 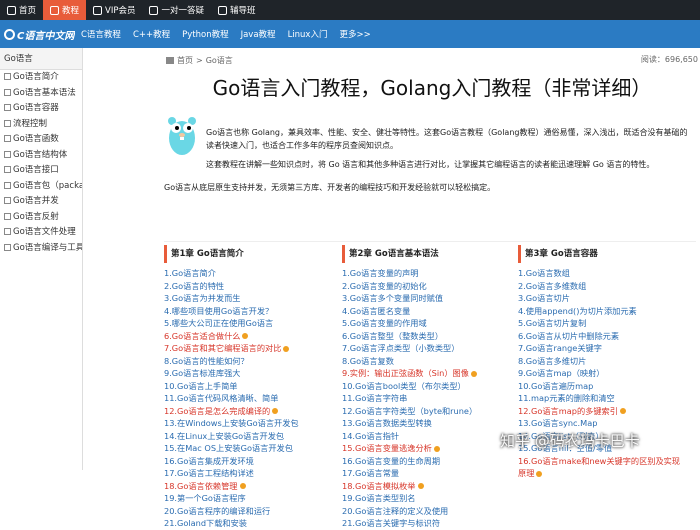 What do you see at coordinates (258, 34) in the screenshot?
I see `nav-item-java: Java教程` at bounding box center [258, 34].